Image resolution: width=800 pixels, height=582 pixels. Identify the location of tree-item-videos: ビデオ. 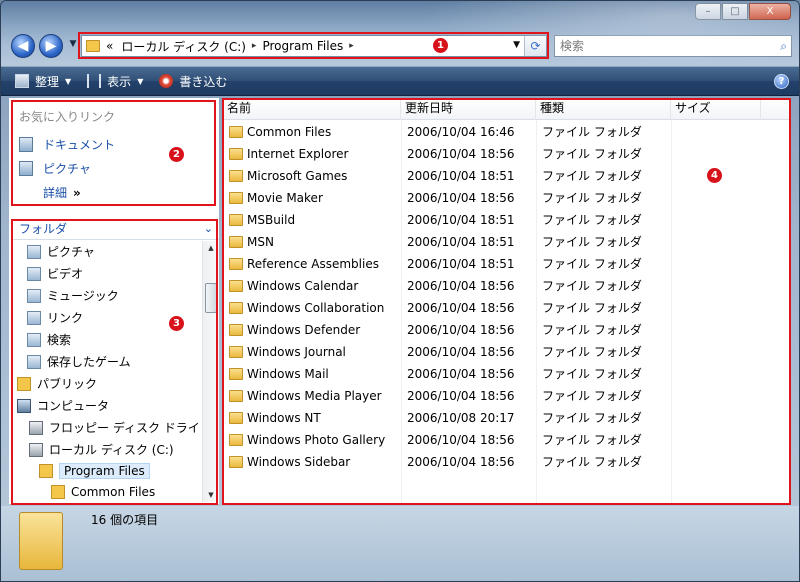
(55, 273).